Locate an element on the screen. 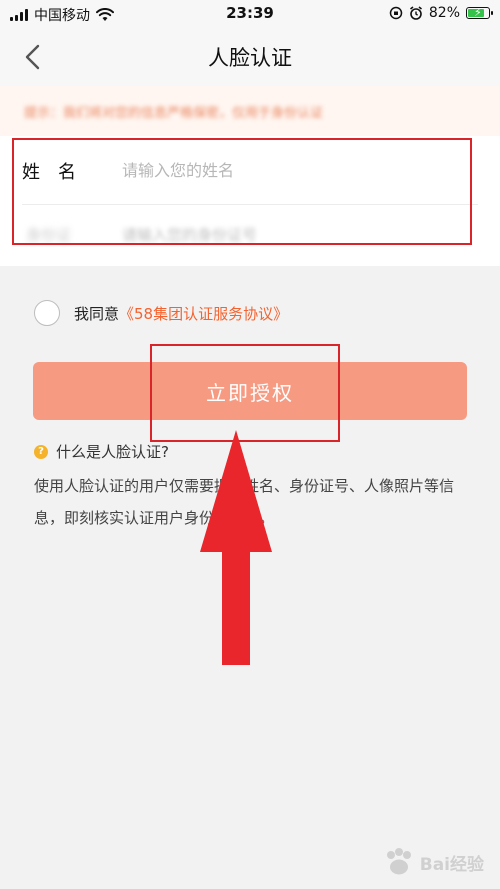  agreement-link: 《58集团认证服务协议》 is located at coordinates (203, 313).